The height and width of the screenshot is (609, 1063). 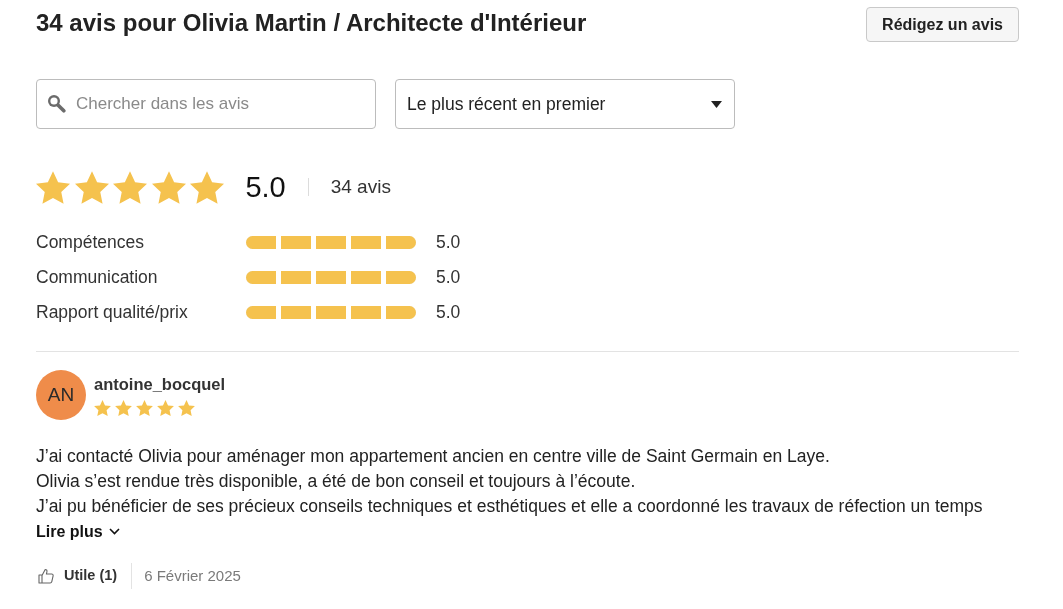 What do you see at coordinates (90, 243) in the screenshot?
I see `criterion-label: Compétences` at bounding box center [90, 243].